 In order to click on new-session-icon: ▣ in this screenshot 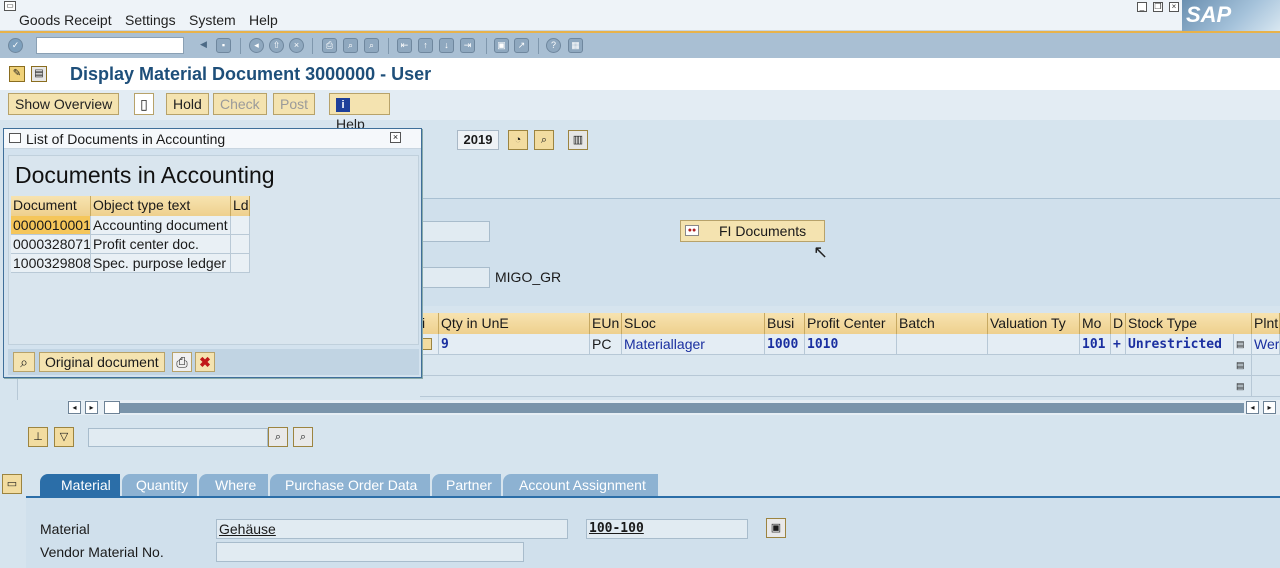, I will do `click(501, 45)`.